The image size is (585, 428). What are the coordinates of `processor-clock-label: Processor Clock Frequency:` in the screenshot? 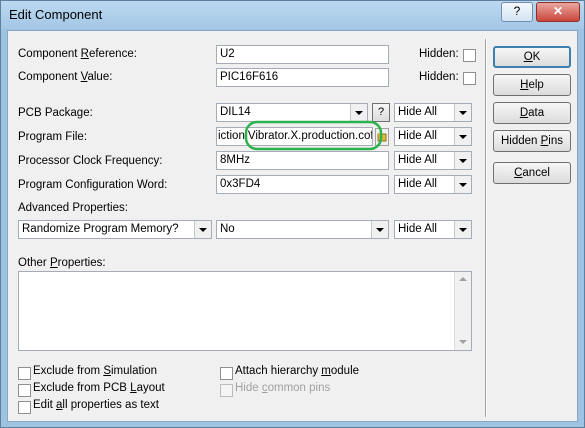 It's located at (90, 161).